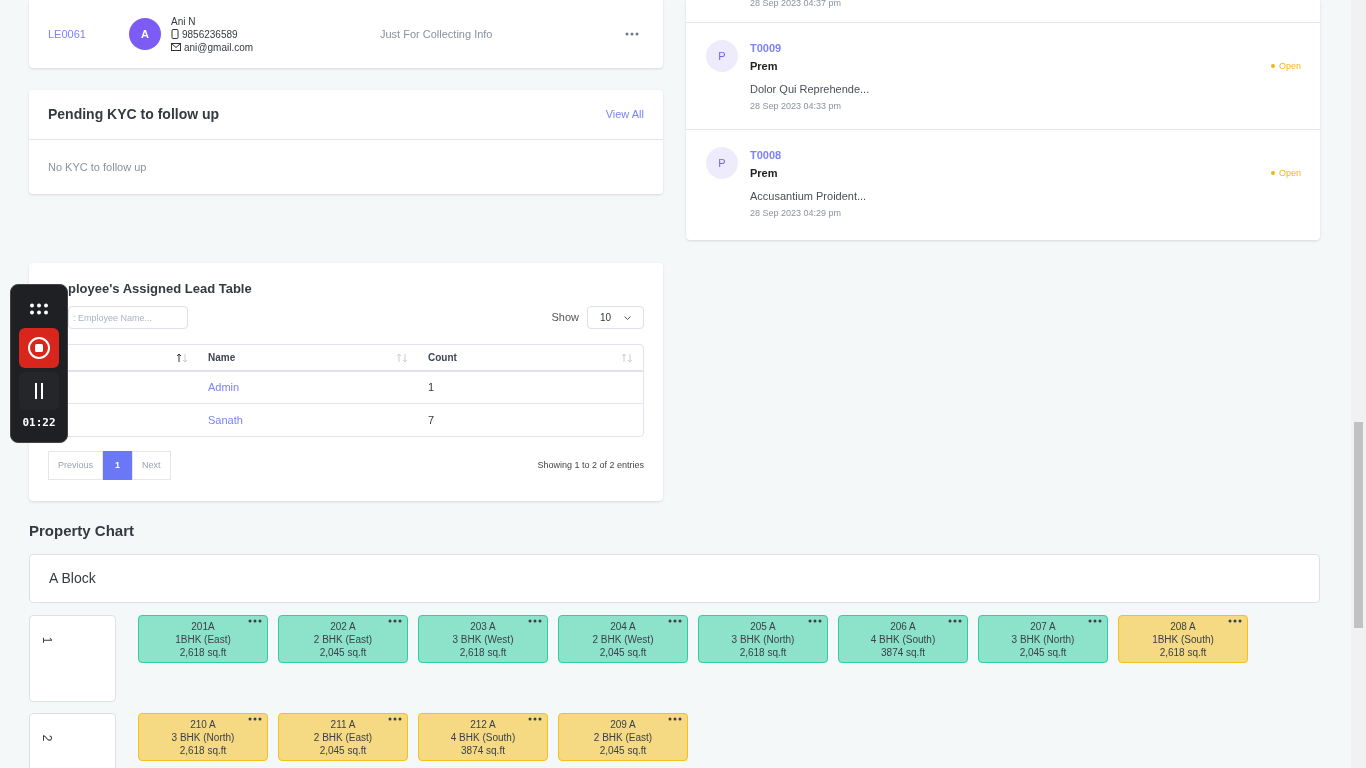 This screenshot has height=768, width=1366. Describe the element at coordinates (203, 724) in the screenshot. I see `unit-number: 210 A` at that location.